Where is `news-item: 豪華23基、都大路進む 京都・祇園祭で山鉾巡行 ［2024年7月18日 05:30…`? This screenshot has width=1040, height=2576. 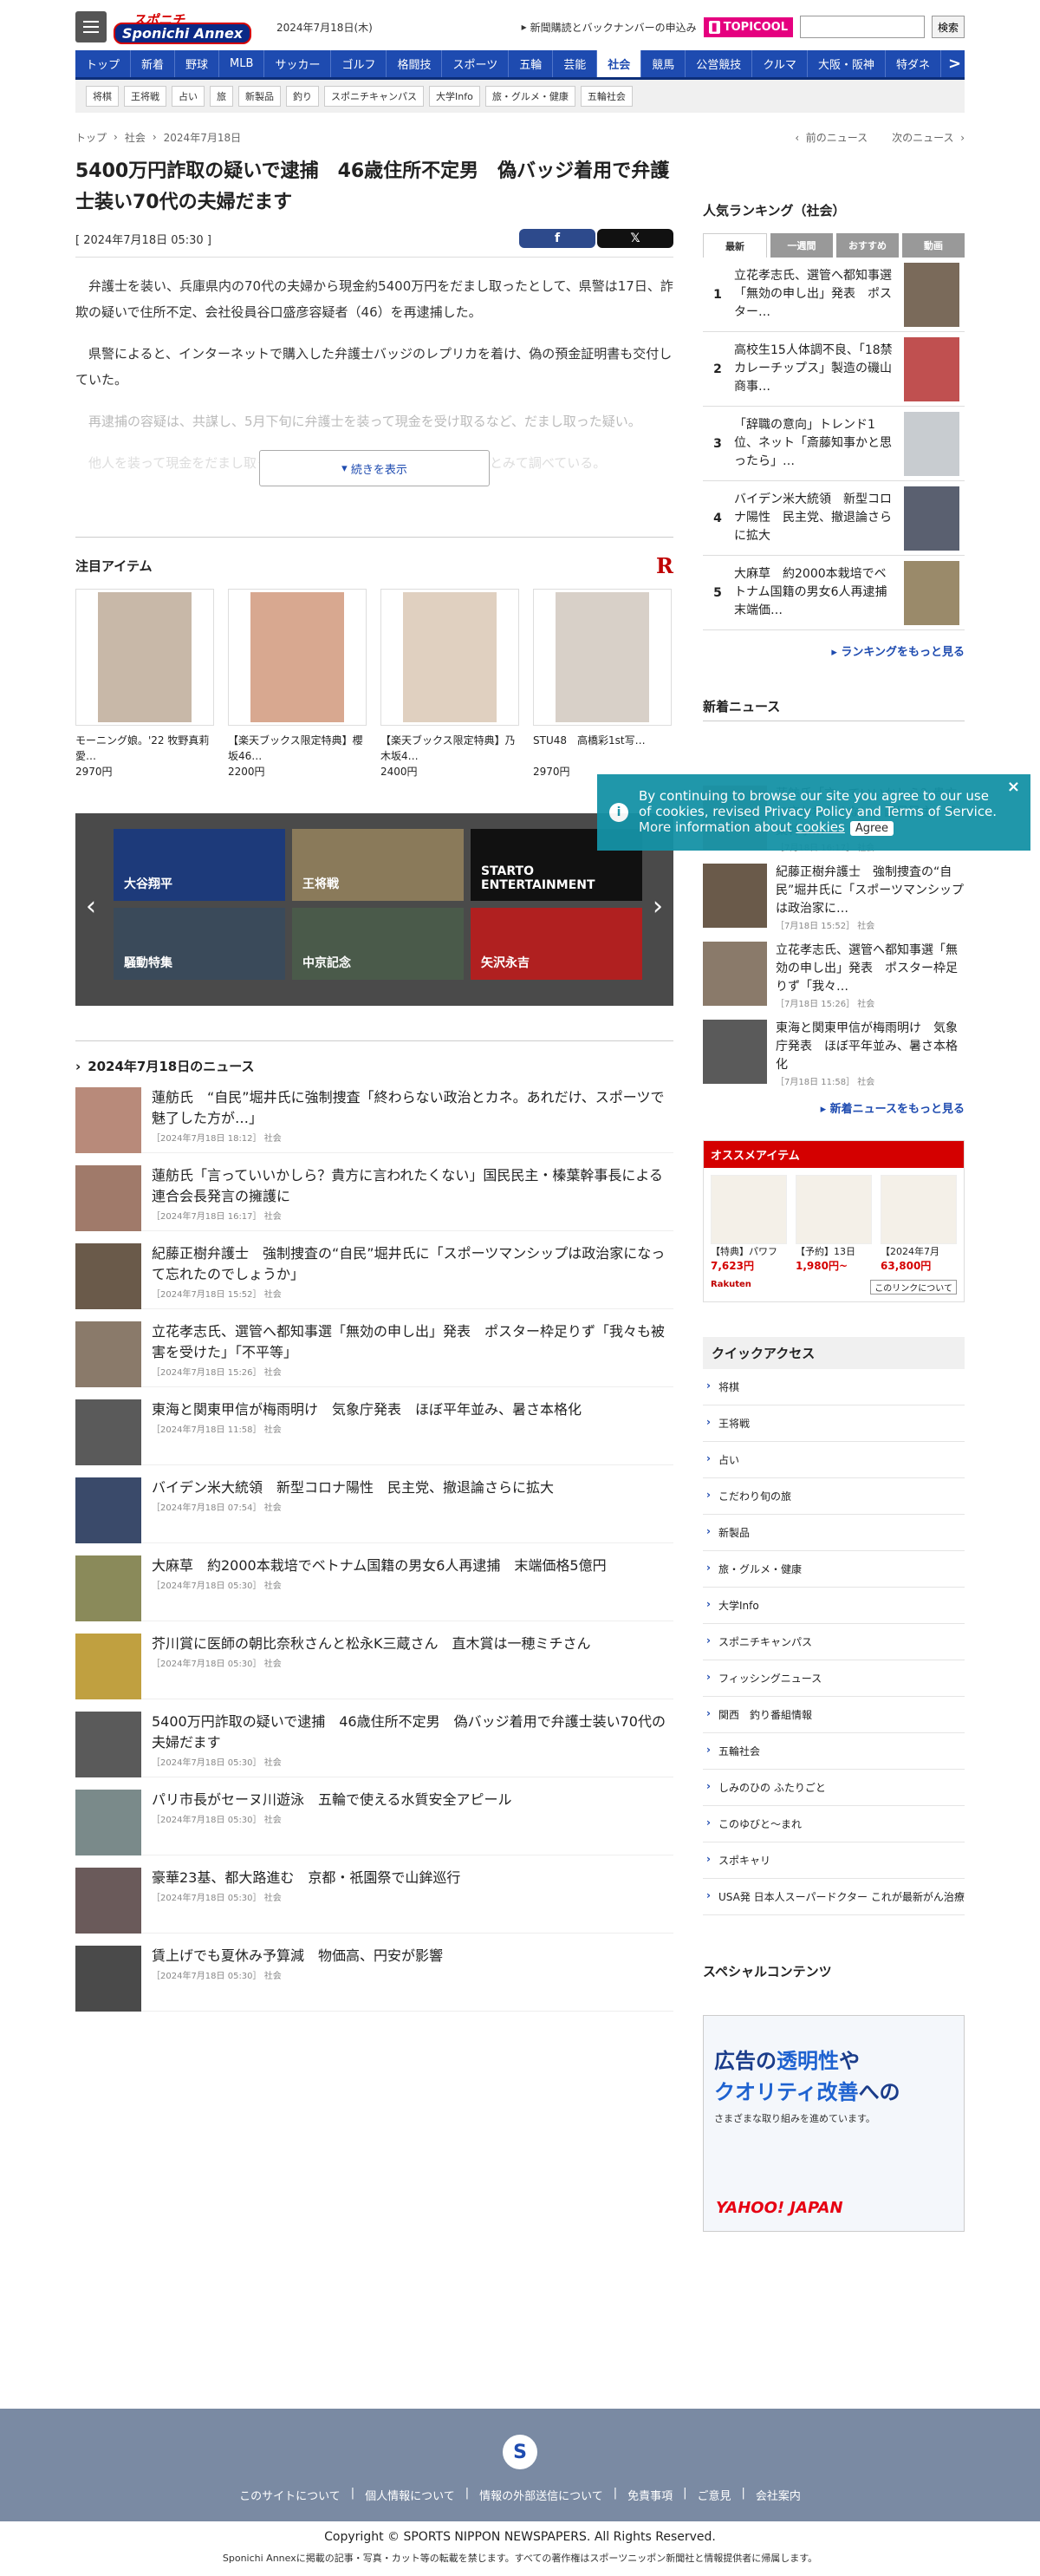
news-item: 豪華23基、都大路進む 京都・祇園祭で山鉾巡行 ［2024年7月18日 05:30… is located at coordinates (374, 1901).